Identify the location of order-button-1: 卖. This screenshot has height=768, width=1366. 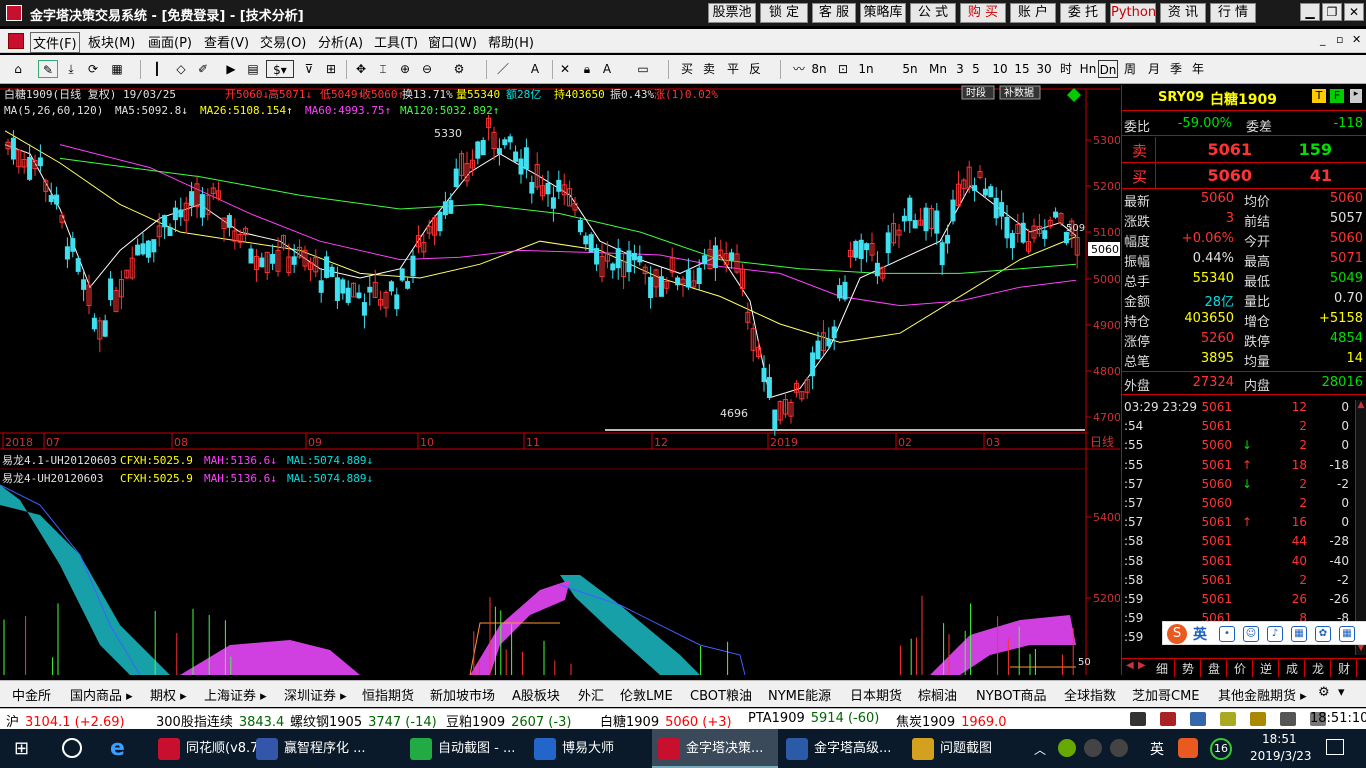
(709, 69).